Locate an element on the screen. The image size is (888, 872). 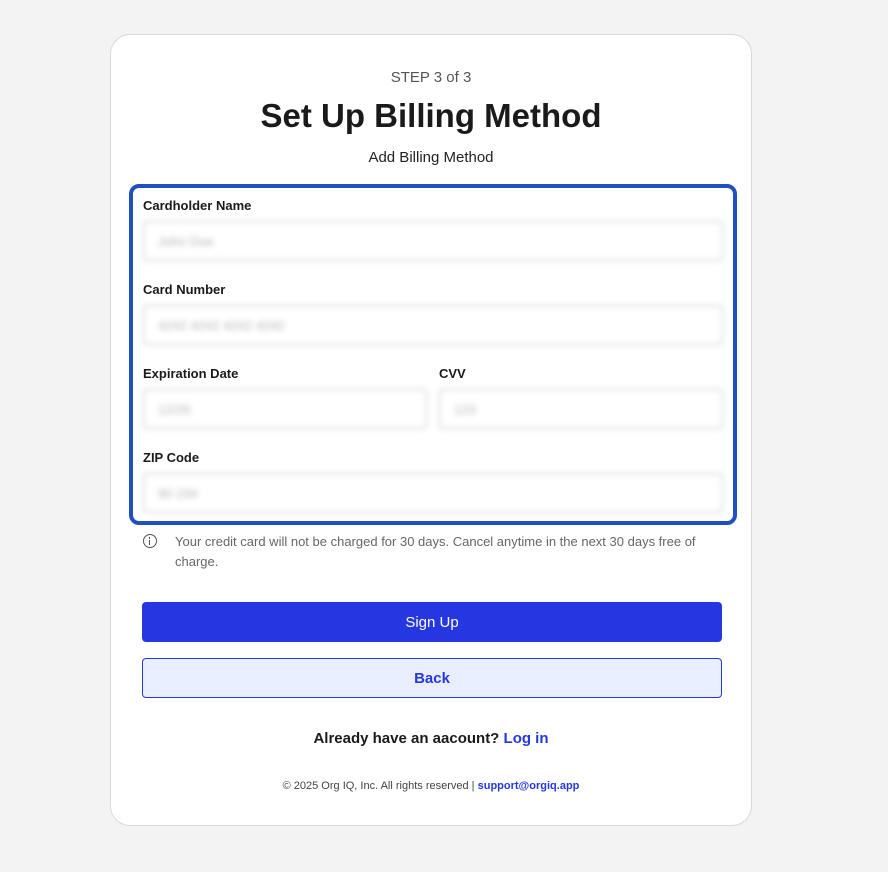
sign-up-button: Sign Up is located at coordinates (432, 622).